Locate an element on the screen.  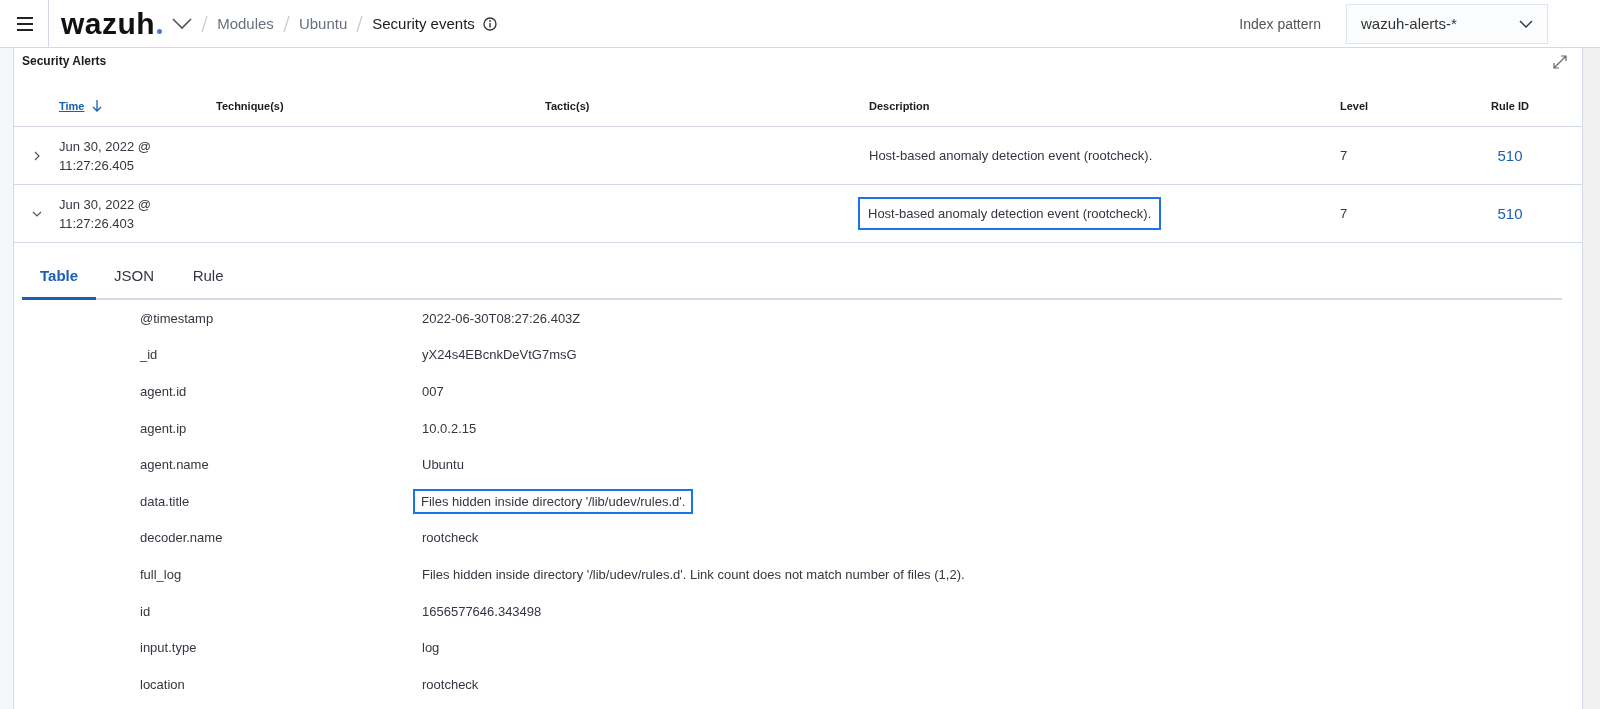
column-header: Technique(s) is located at coordinates (250, 106).